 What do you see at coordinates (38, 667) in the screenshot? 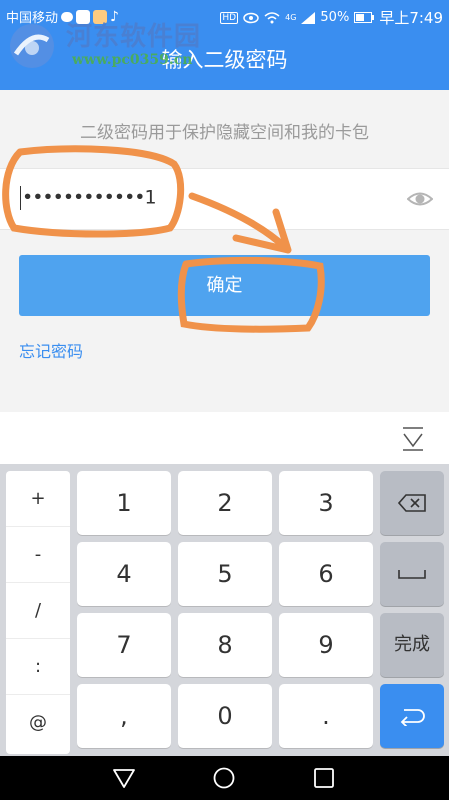
I see `symbol-key-colon: :` at bounding box center [38, 667].